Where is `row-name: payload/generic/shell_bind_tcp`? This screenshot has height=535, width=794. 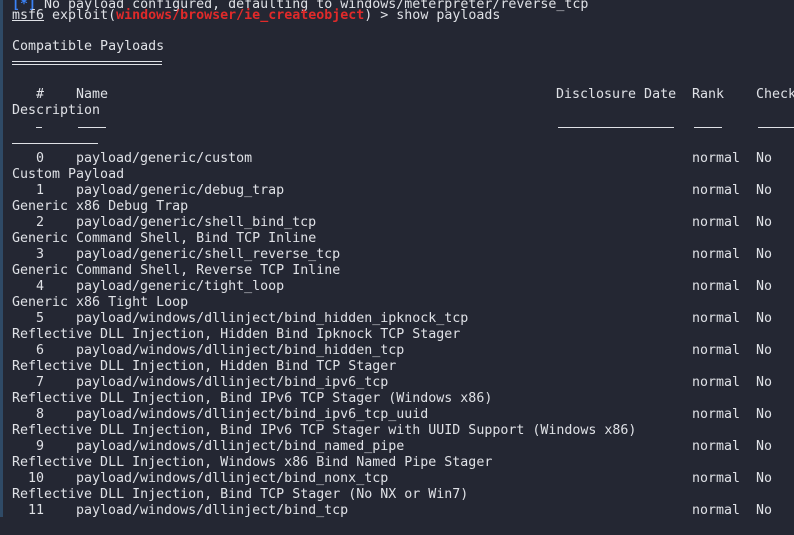 row-name: payload/generic/shell_bind_tcp is located at coordinates (196, 222).